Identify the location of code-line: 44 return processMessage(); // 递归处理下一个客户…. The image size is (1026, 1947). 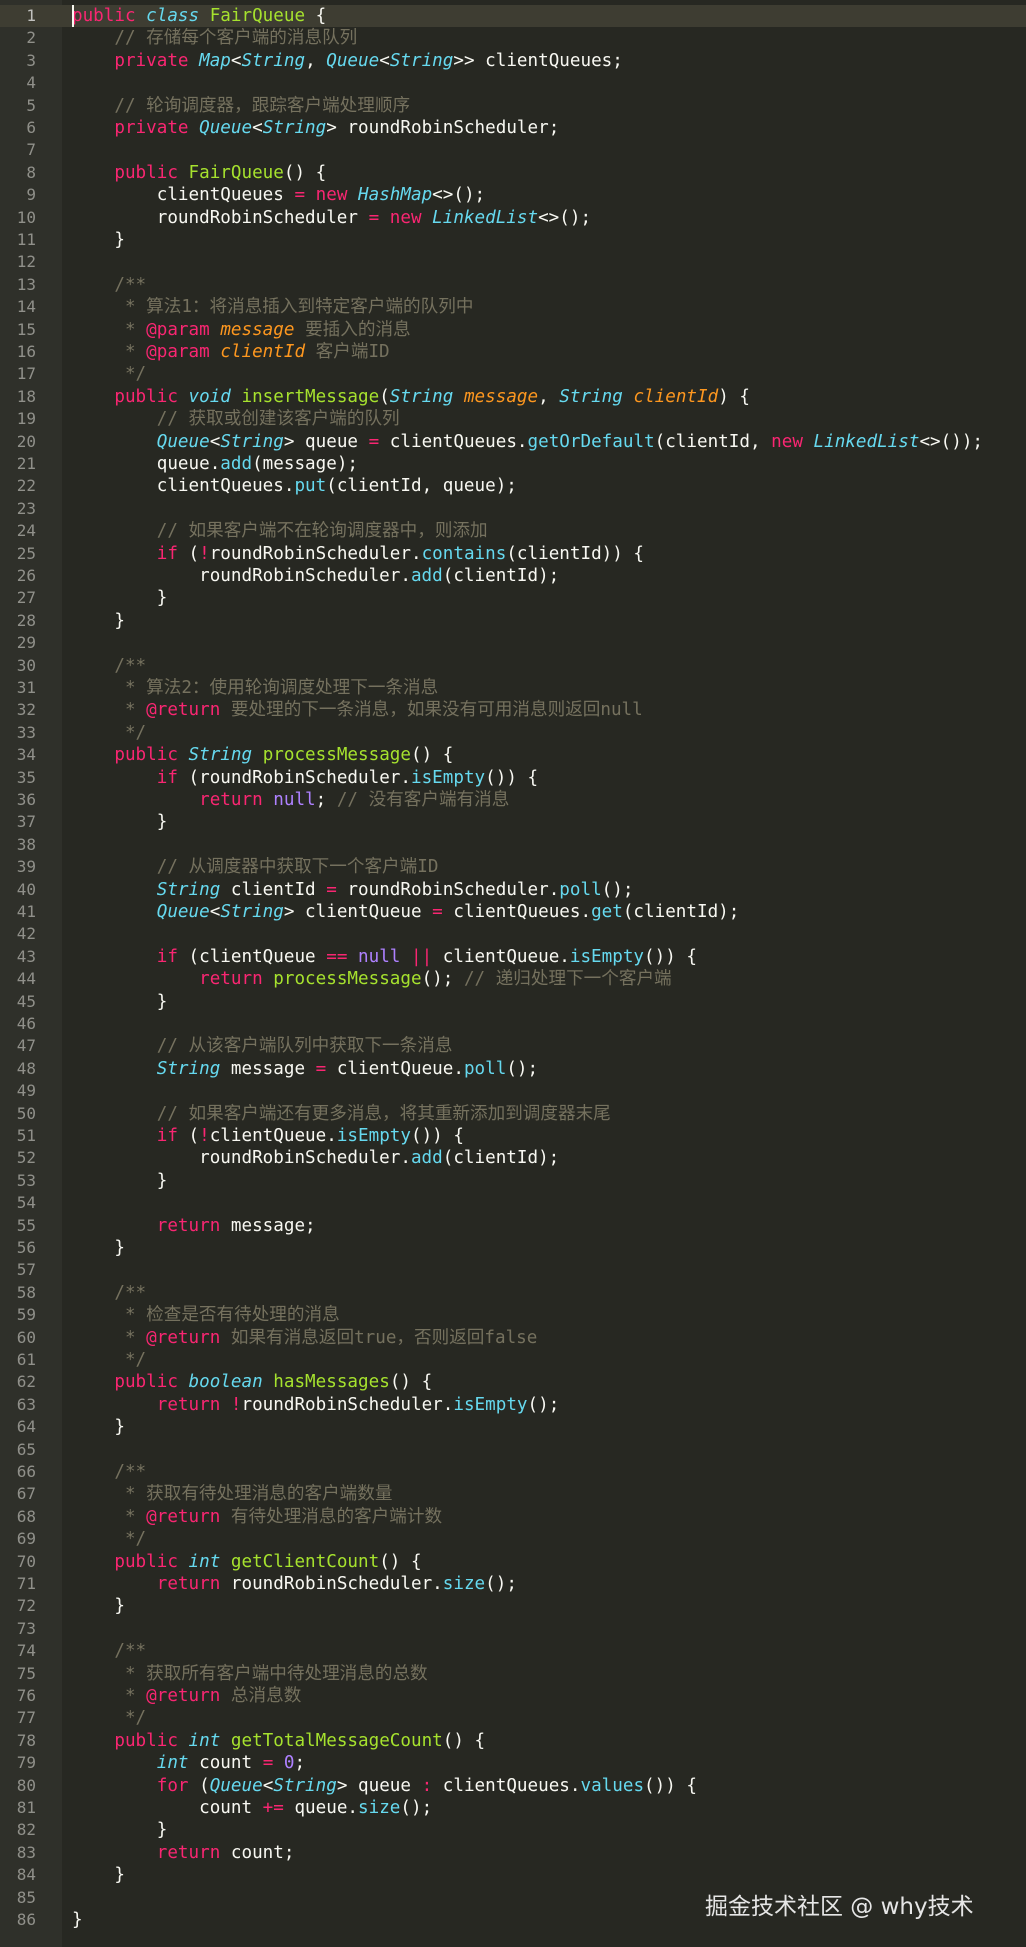
(513, 979).